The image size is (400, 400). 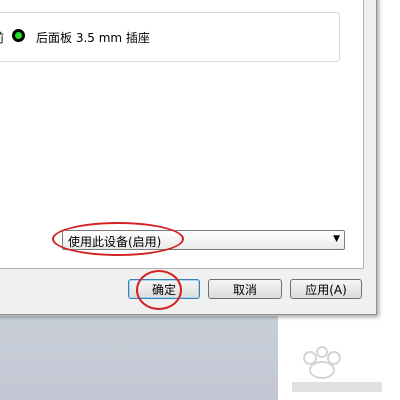 I want to click on green-jack-icon, so click(x=18, y=35).